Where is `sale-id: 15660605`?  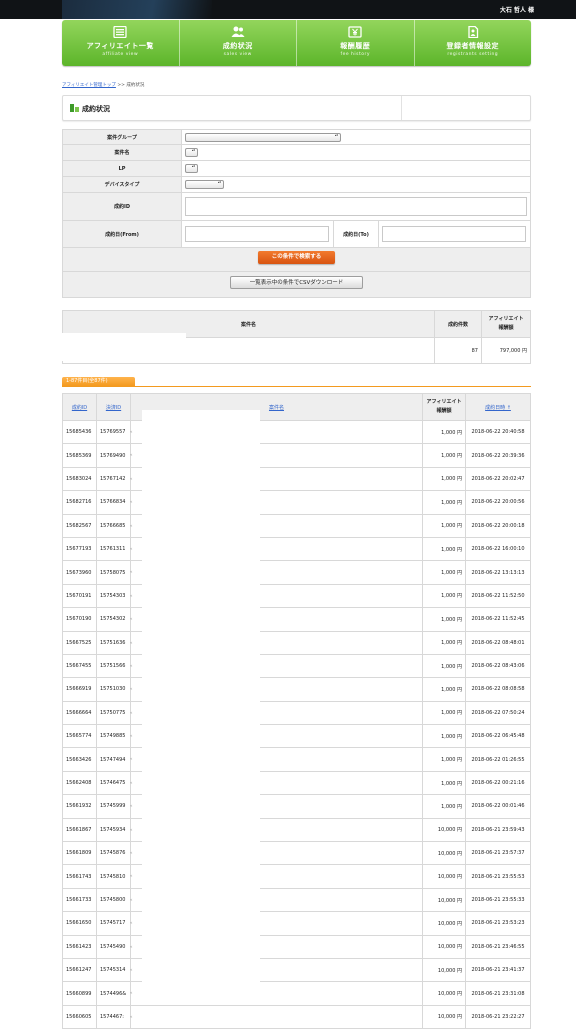 sale-id: 15660605 is located at coordinates (79, 1016).